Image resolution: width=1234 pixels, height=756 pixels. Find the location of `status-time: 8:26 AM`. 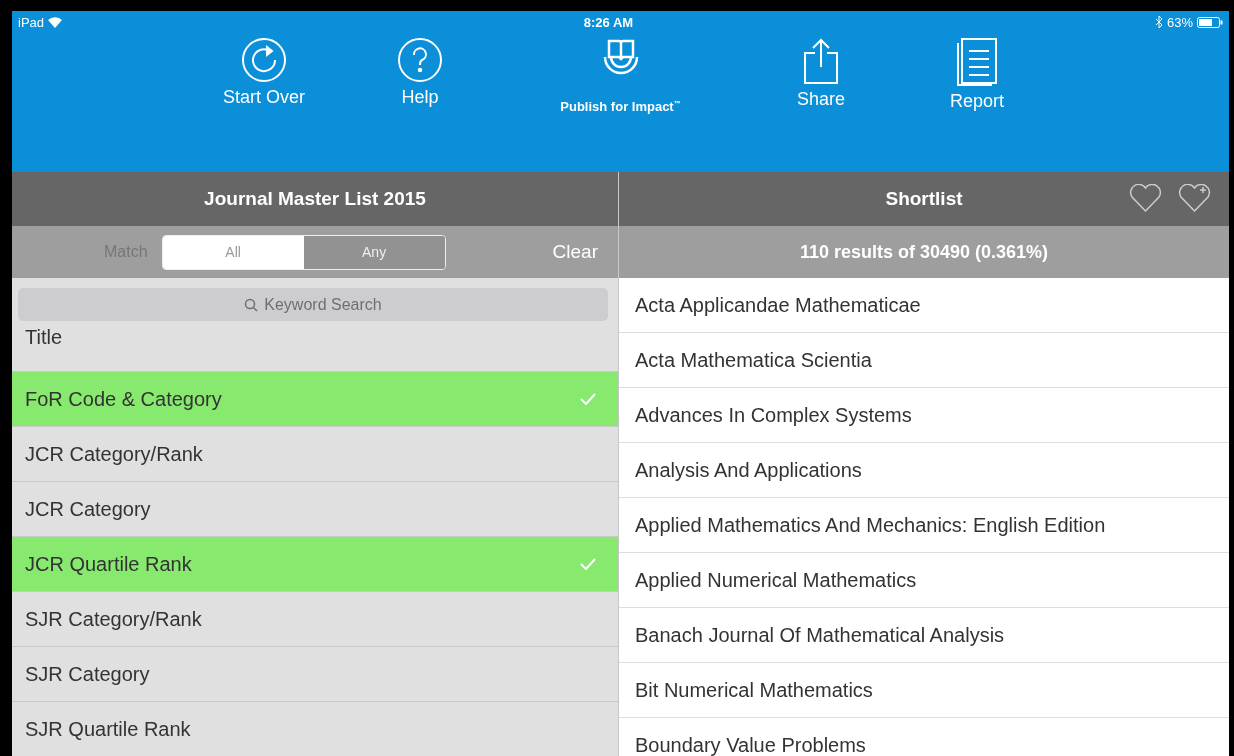

status-time: 8:26 AM is located at coordinates (608, 22).